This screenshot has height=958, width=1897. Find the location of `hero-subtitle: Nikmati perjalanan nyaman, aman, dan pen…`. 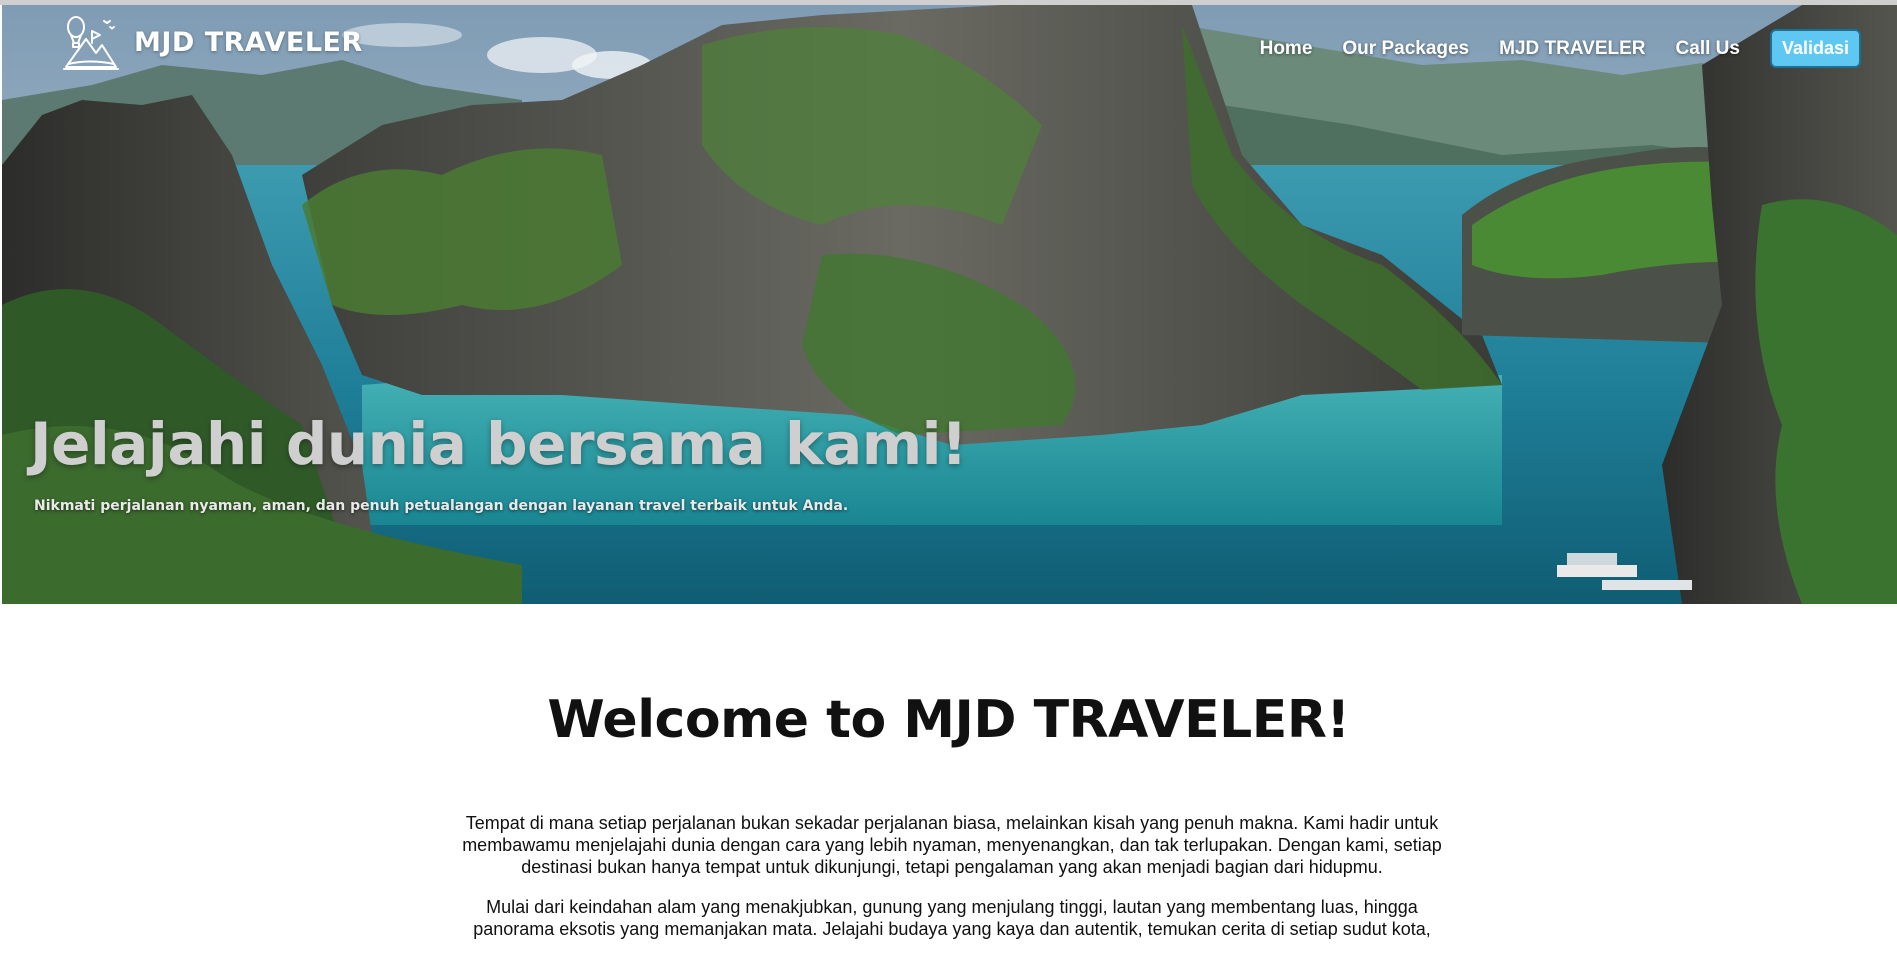

hero-subtitle: Nikmati perjalanan nyaman, aman, dan pen… is located at coordinates (441, 506).